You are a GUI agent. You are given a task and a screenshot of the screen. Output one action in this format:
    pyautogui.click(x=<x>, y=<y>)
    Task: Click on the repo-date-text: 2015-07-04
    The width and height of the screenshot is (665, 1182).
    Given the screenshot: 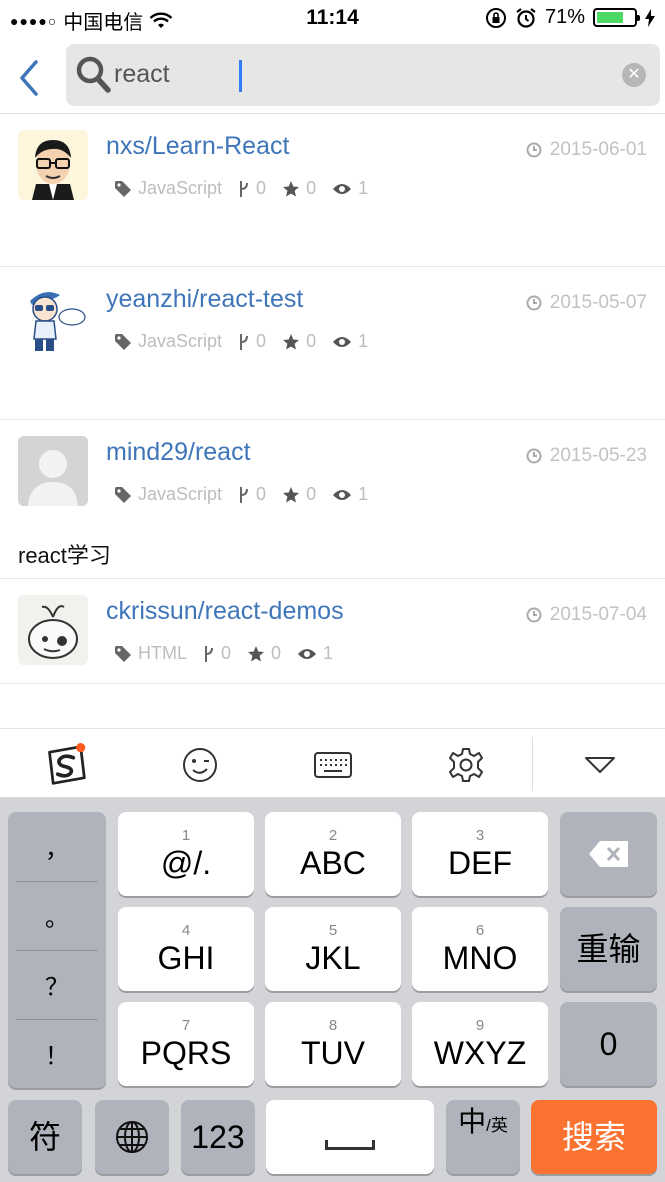 What is the action you would take?
    pyautogui.click(x=598, y=614)
    